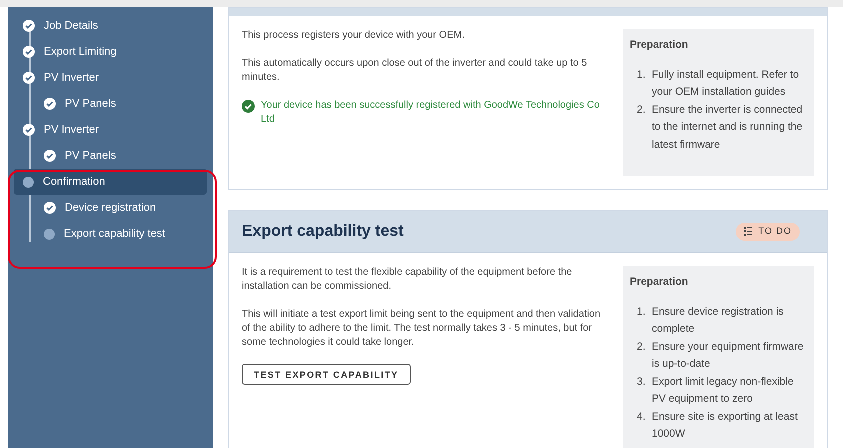 This screenshot has width=843, height=448. I want to click on status-badge: TO DO, so click(768, 231).